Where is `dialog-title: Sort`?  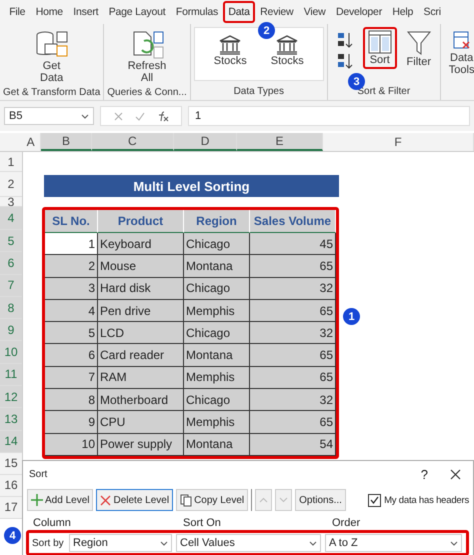
dialog-title: Sort is located at coordinates (38, 474).